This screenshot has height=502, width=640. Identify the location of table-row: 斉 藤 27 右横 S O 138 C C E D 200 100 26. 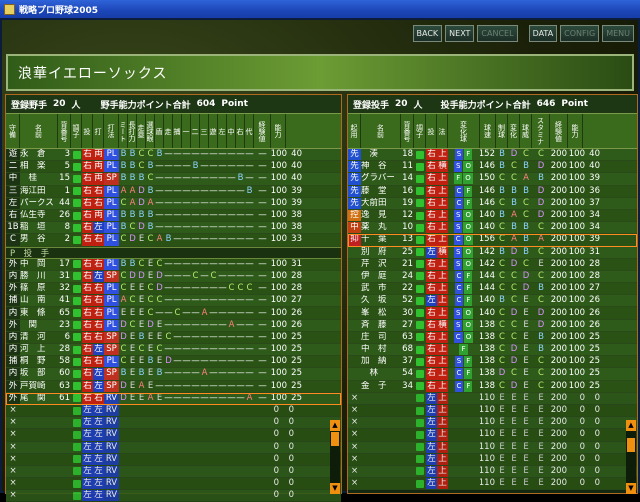
(492, 325).